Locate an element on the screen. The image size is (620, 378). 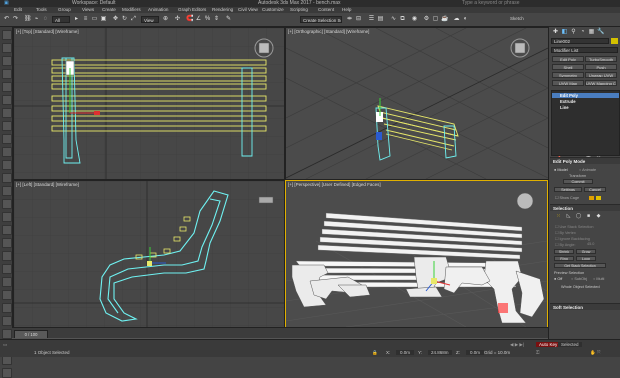
menu-rendering: Rendering is located at coordinates (222, 9).